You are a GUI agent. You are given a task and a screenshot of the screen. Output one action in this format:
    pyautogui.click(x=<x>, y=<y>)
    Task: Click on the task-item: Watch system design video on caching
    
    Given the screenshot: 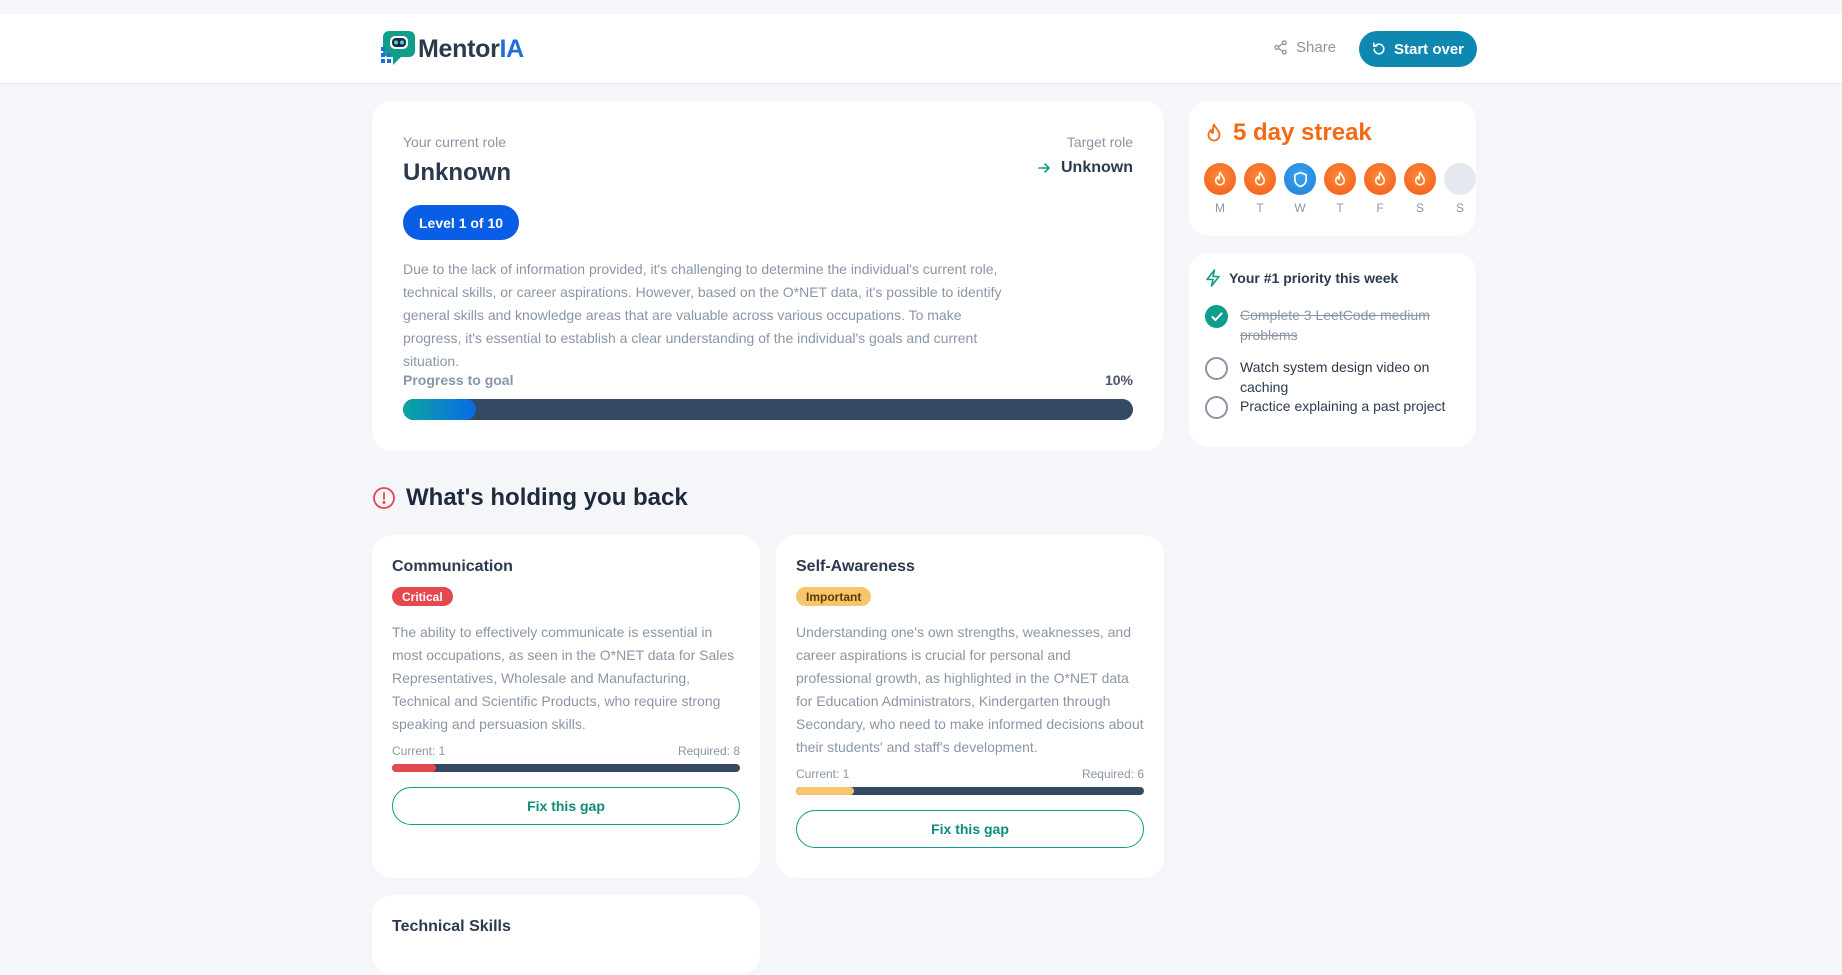 What is the action you would take?
    pyautogui.click(x=1335, y=377)
    